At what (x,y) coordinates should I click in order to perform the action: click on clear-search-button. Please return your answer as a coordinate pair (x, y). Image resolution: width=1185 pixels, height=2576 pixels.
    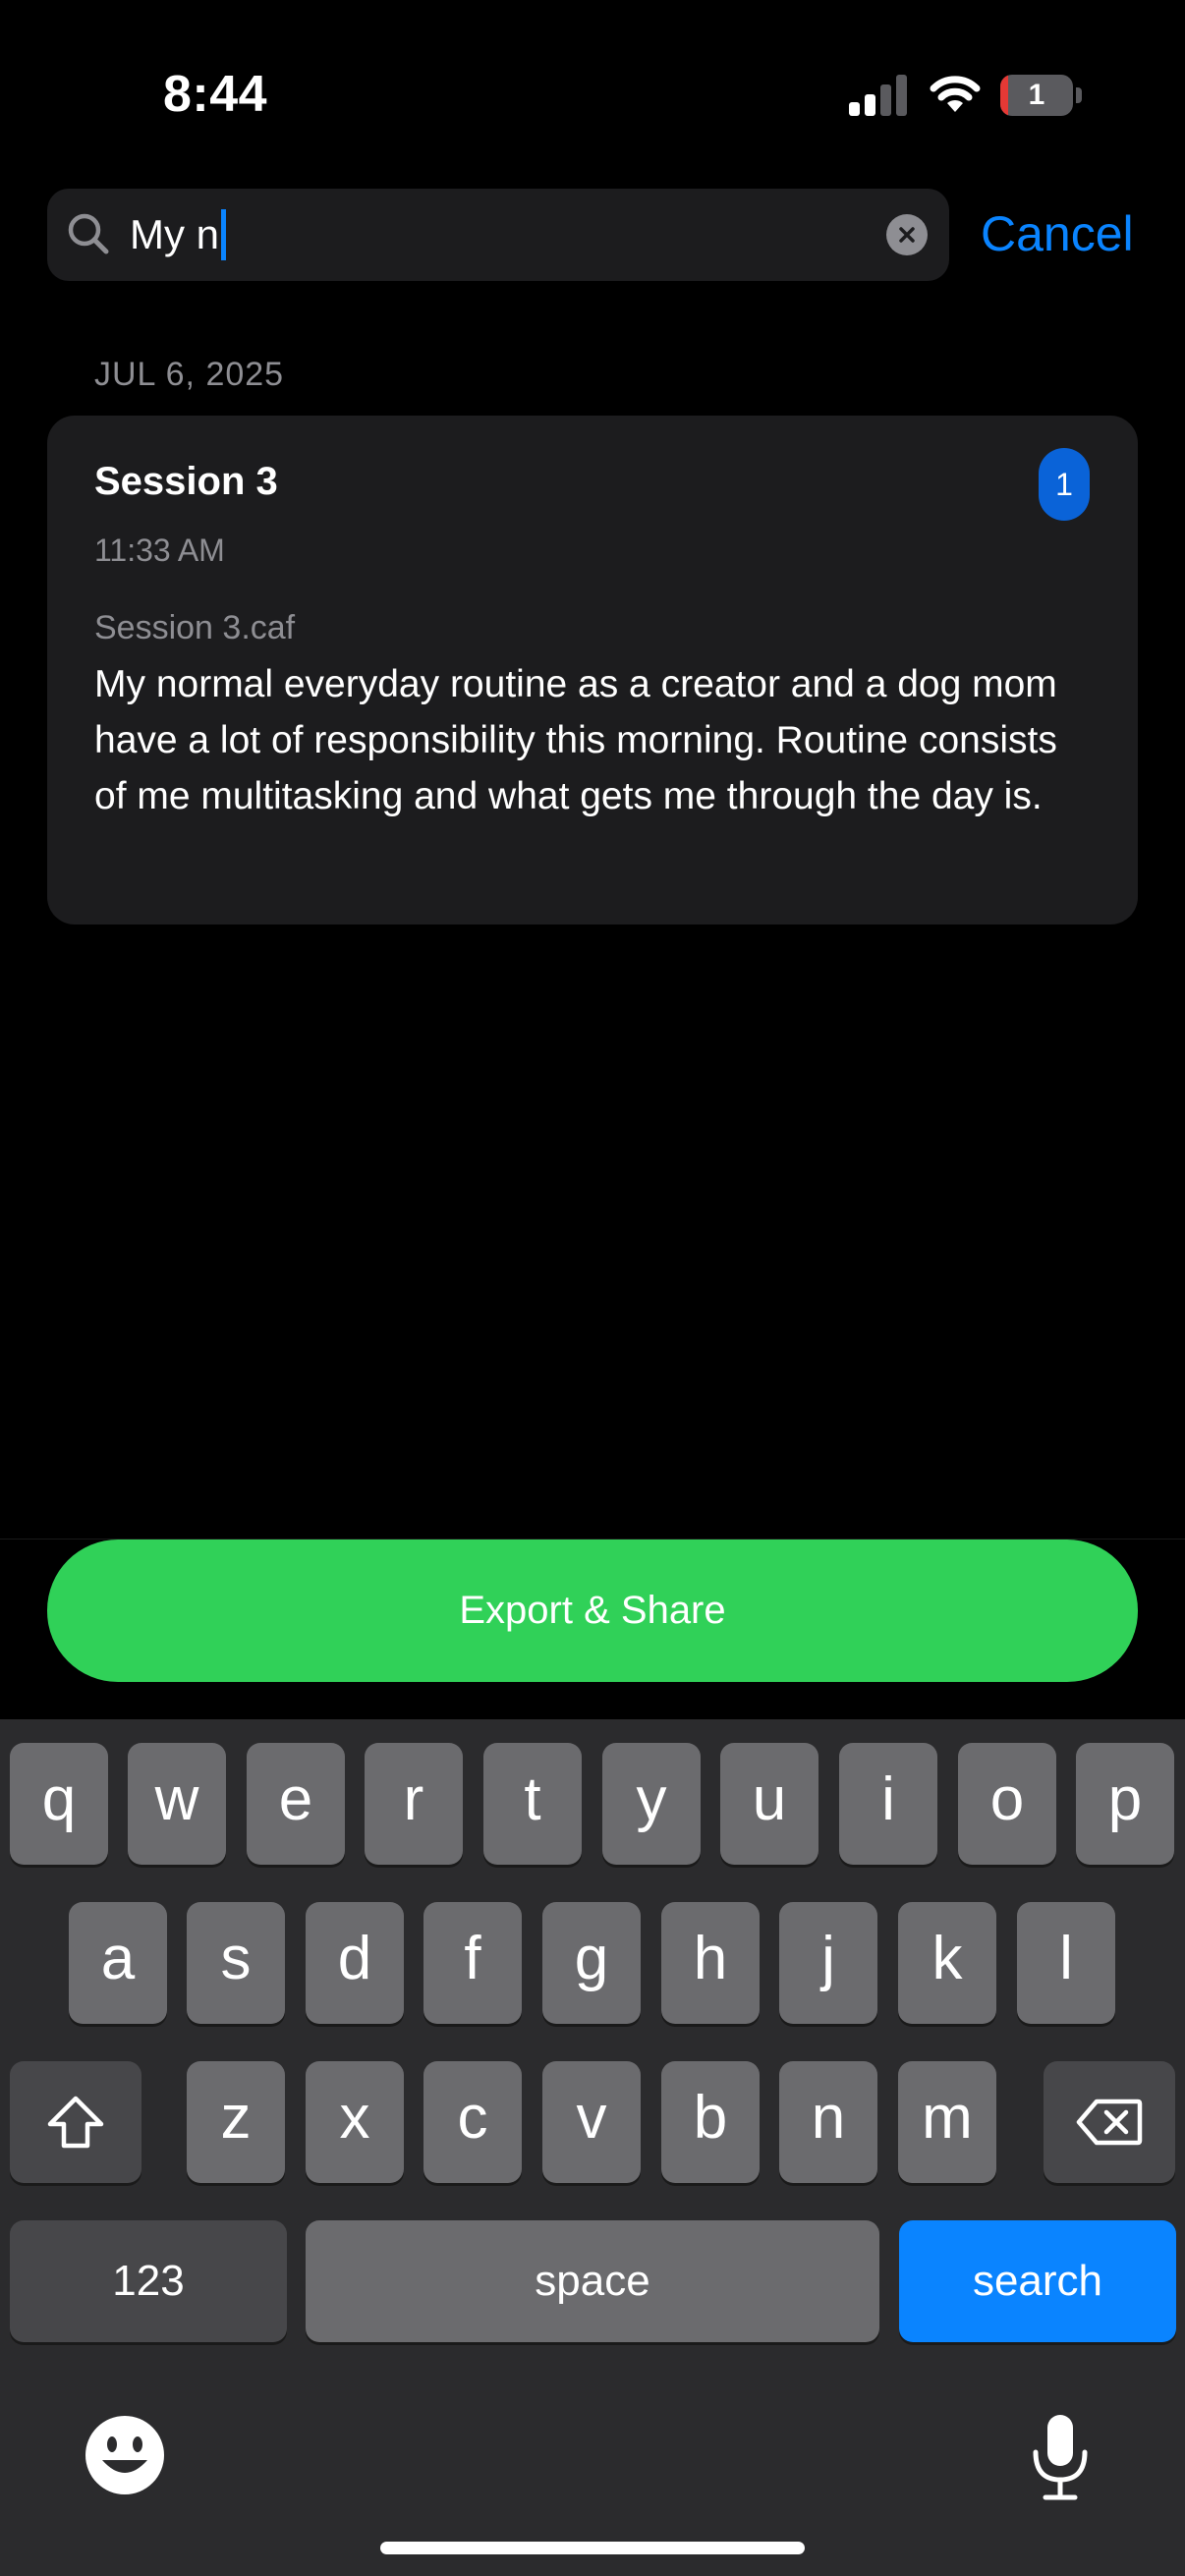
    Looking at the image, I should click on (907, 234).